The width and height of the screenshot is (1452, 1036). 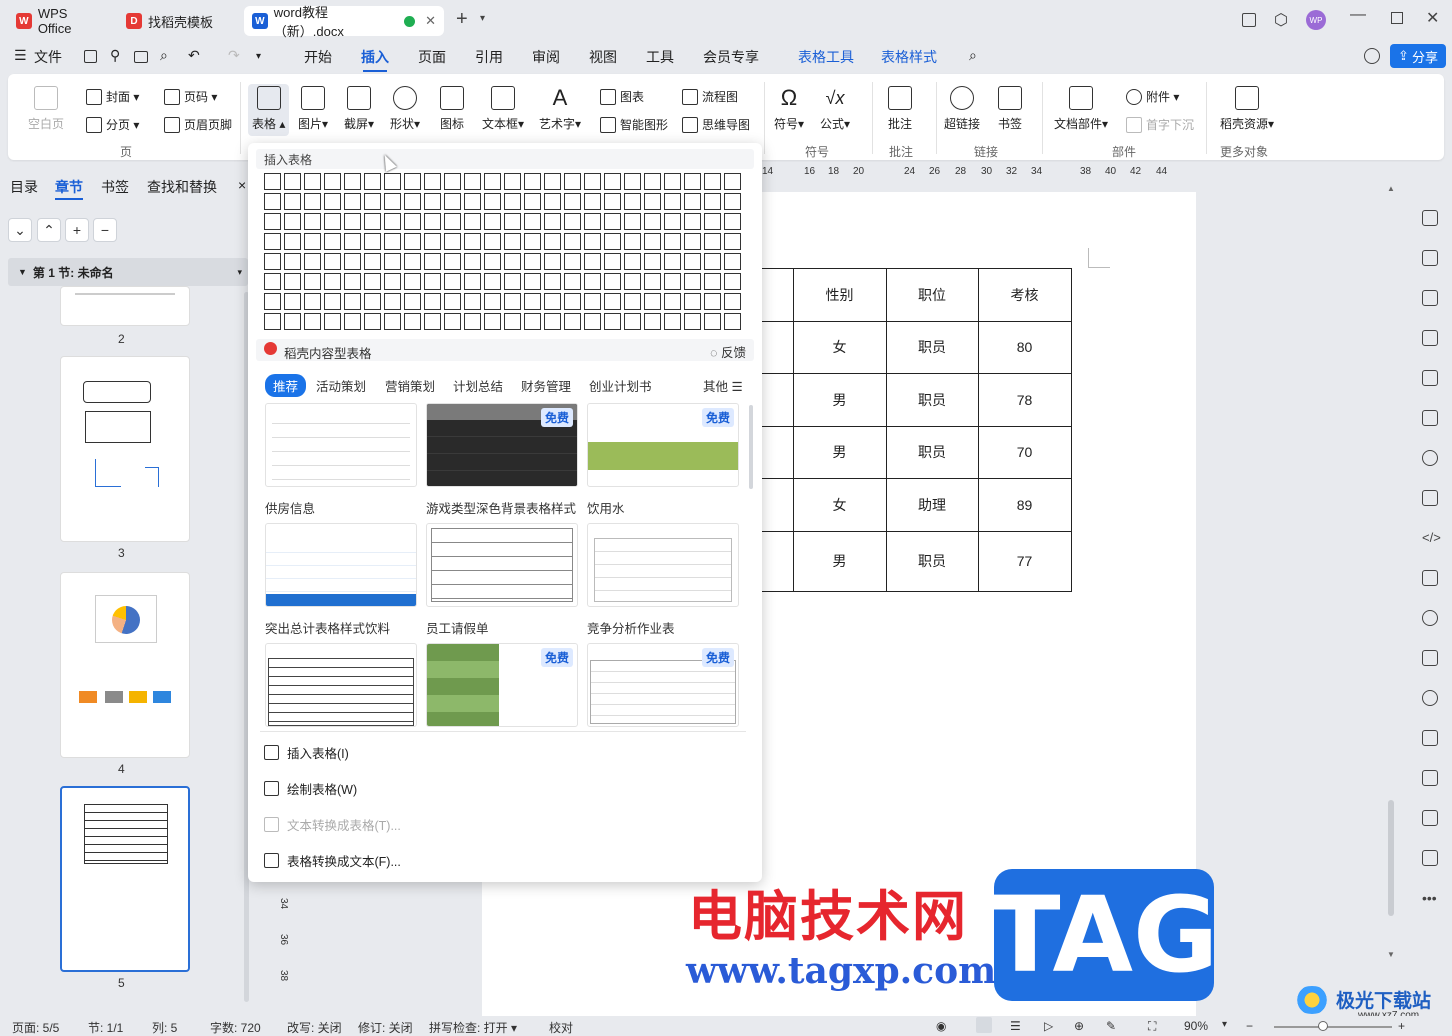 What do you see at coordinates (310, 788) in the screenshot?
I see `draw-table-action: 绘制表格(W)` at bounding box center [310, 788].